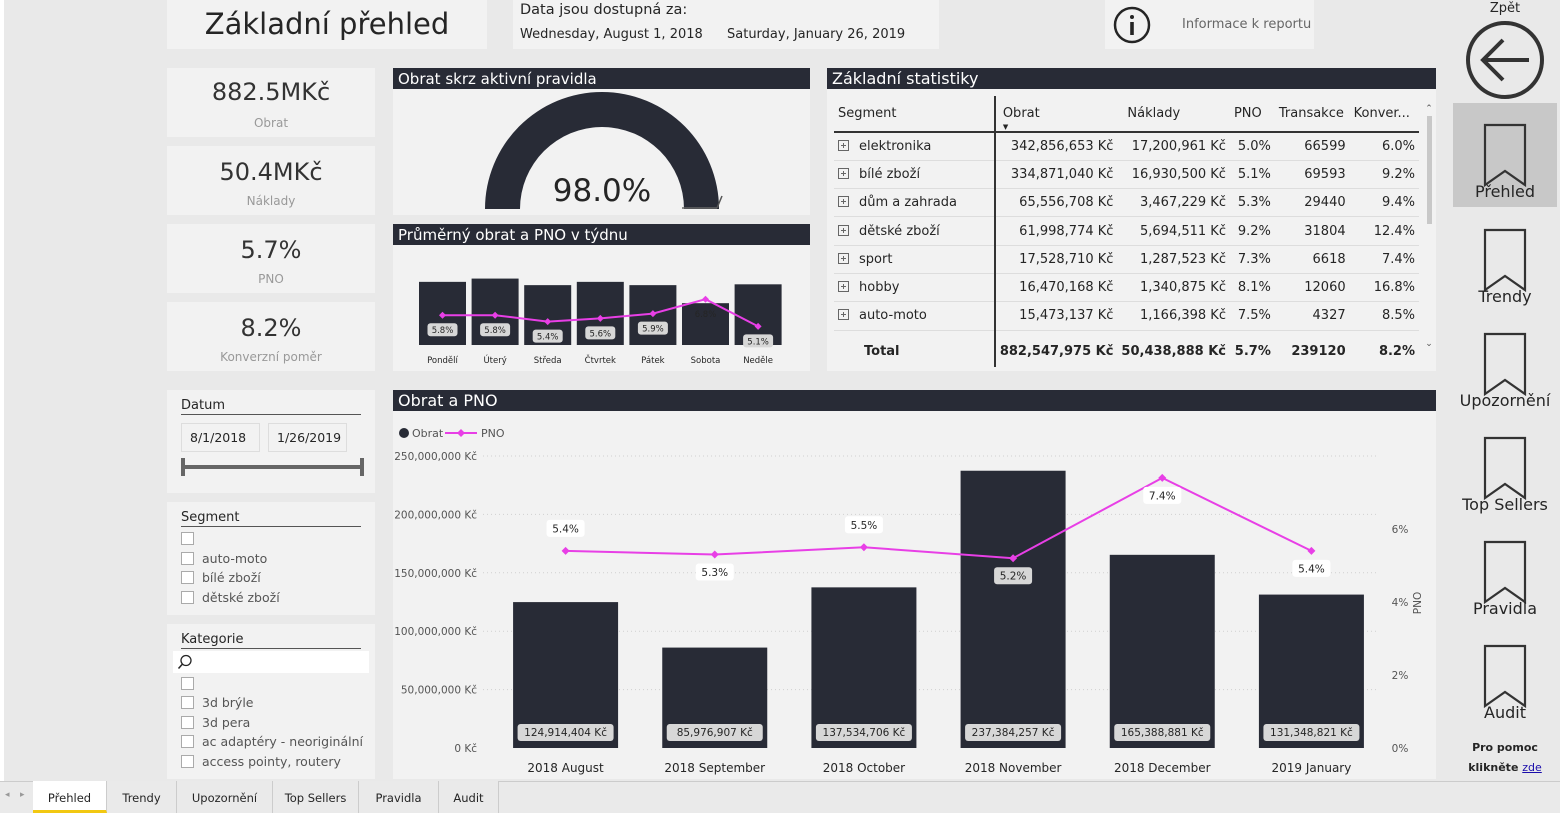 The image size is (1560, 813). What do you see at coordinates (7, 795) in the screenshot?
I see `tab-prev-icon: ◂` at bounding box center [7, 795].